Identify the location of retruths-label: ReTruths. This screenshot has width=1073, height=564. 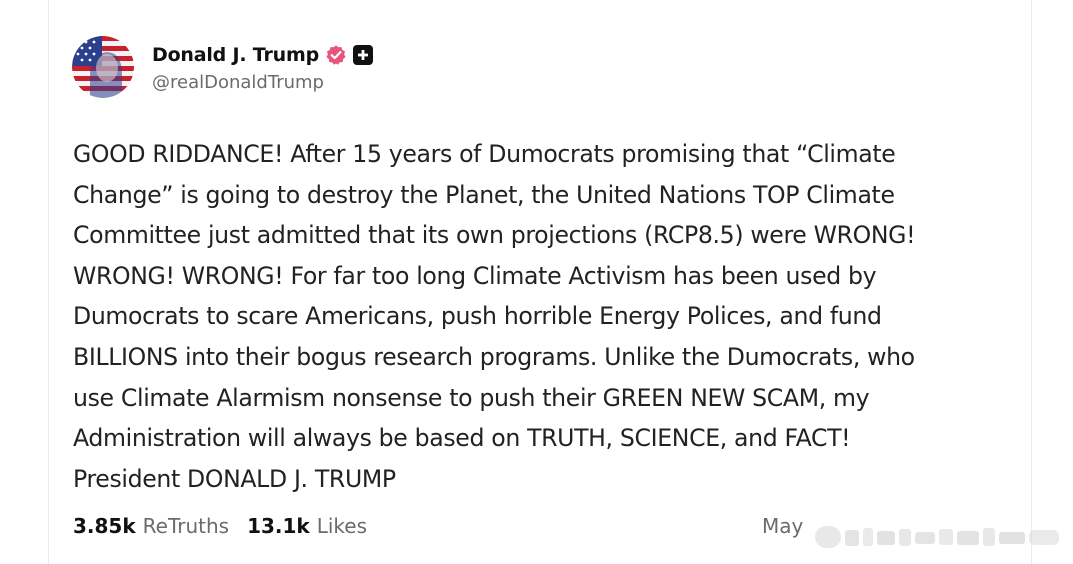
(186, 526).